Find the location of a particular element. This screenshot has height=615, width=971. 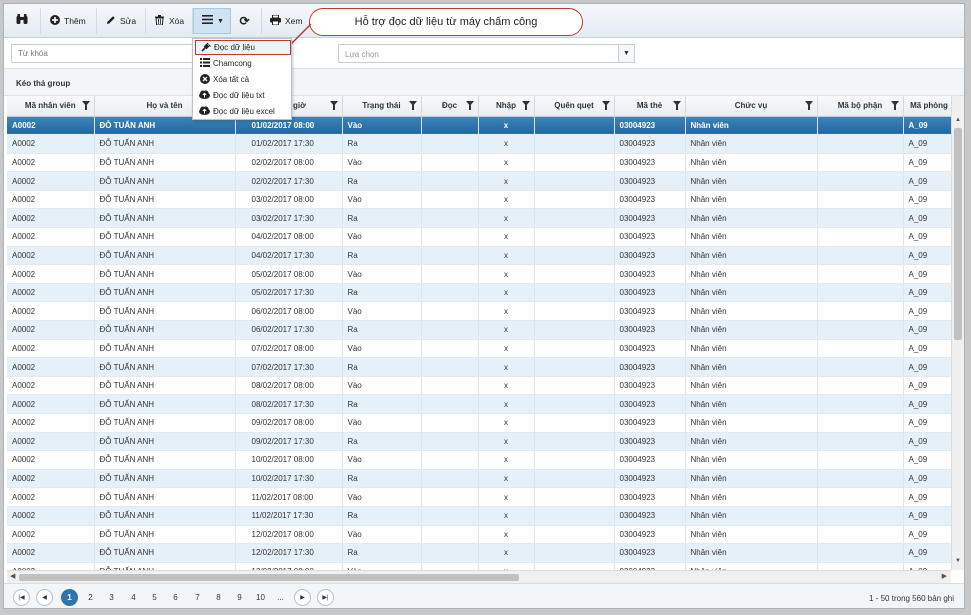

table-cell: 01/02/2017 17:30 is located at coordinates (289, 144).